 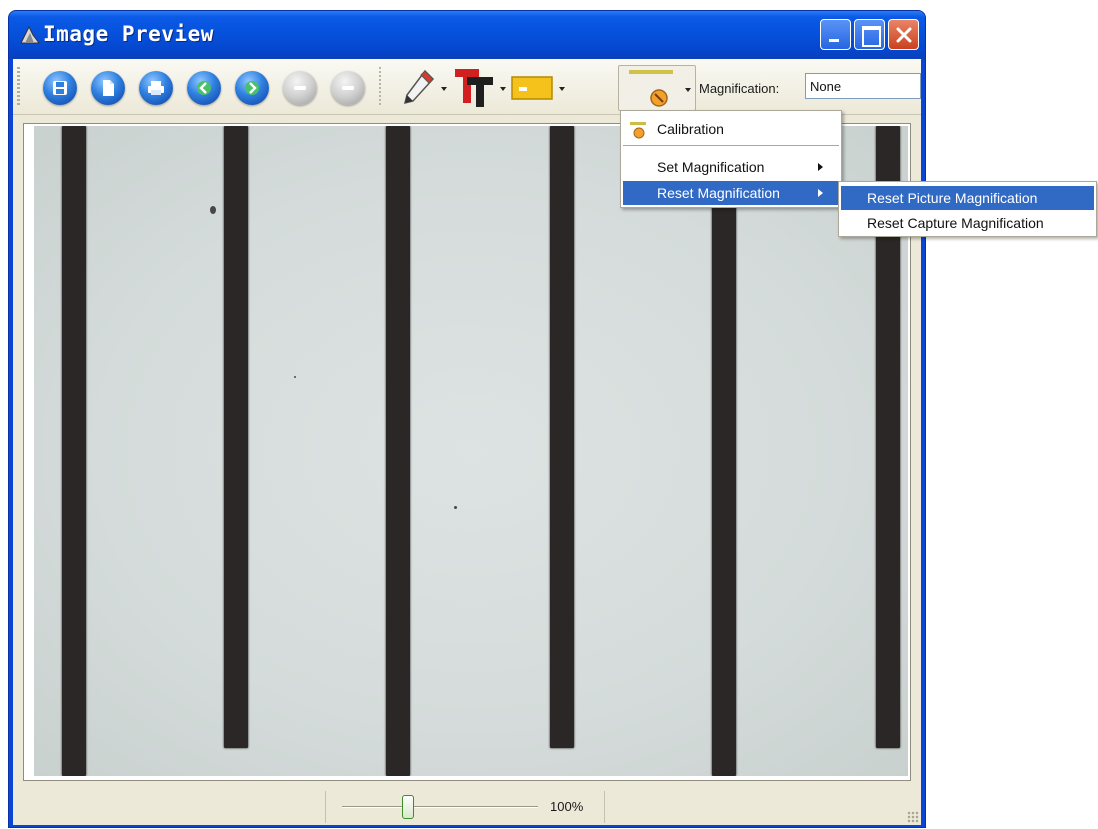 I want to click on measure-tool-button, so click(x=657, y=88).